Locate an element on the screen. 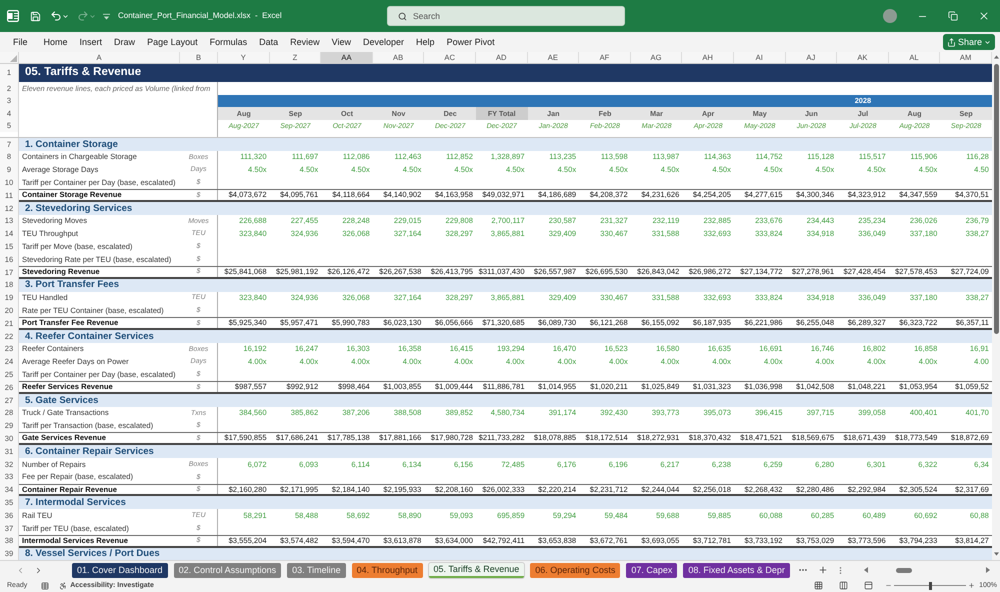 This screenshot has width=1000, height=592. sheet-tab: 07. Capex is located at coordinates (652, 570).